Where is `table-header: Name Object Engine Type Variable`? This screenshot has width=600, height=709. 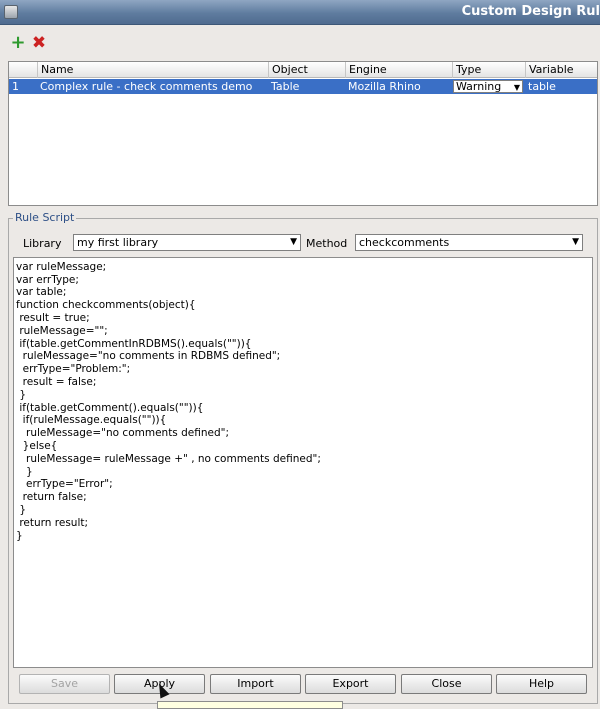
table-header: Name Object Engine Type Variable is located at coordinates (303, 70).